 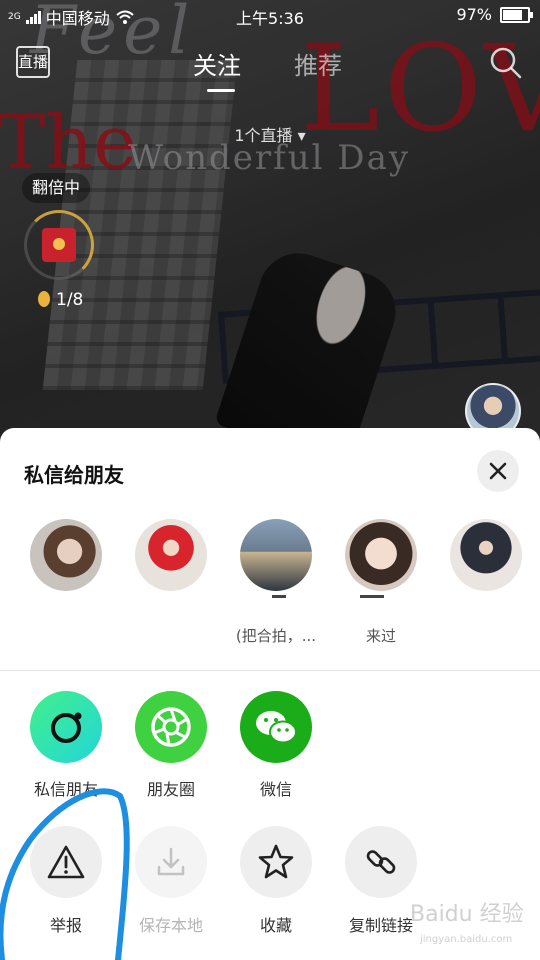 I want to click on share-private-message-label: 私信朋友, so click(x=65, y=789).